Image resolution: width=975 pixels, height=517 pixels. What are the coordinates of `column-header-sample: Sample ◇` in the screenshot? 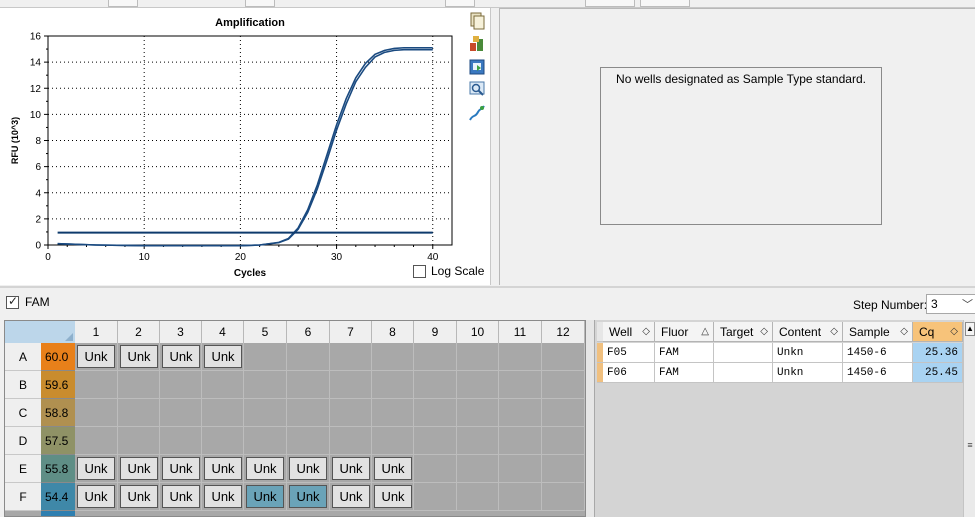 It's located at (878, 332).